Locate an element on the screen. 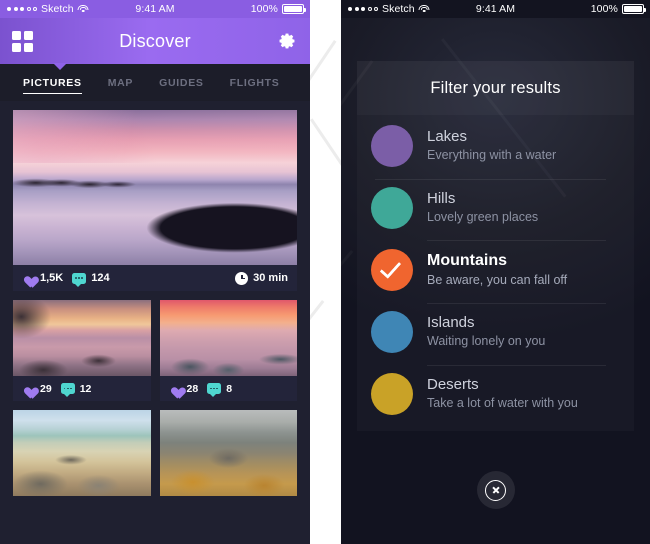 This screenshot has width=650, height=544. like-count: 1,5K is located at coordinates (52, 278).